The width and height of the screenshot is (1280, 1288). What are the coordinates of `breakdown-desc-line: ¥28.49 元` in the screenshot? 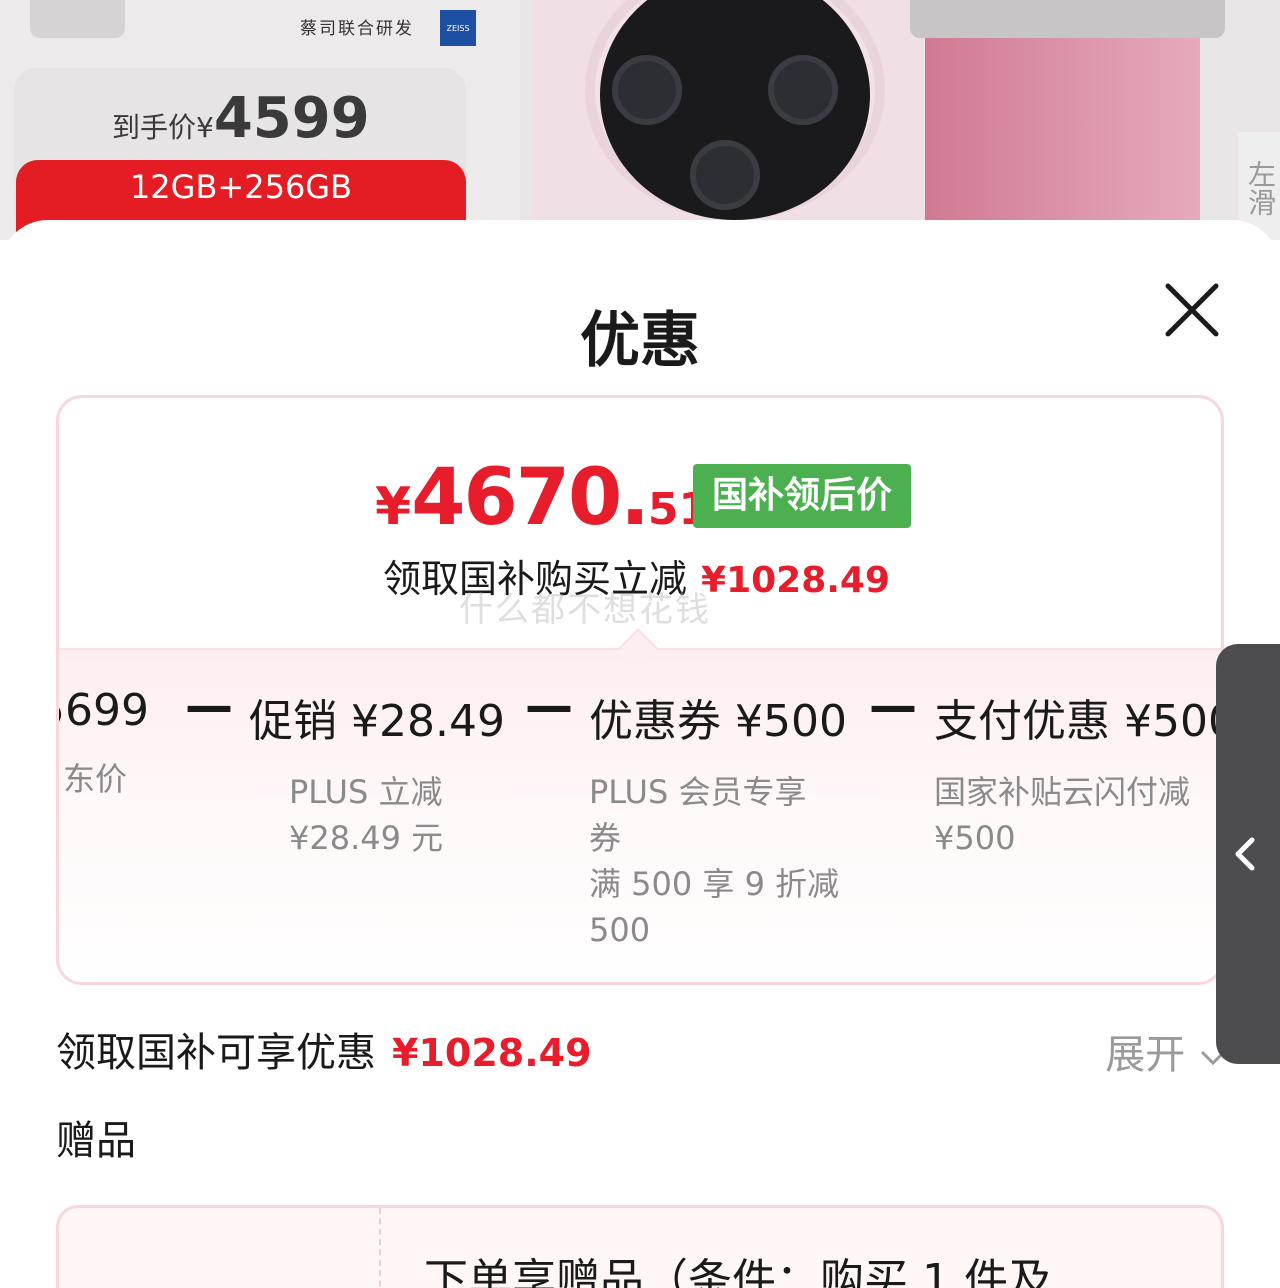 It's located at (366, 838).